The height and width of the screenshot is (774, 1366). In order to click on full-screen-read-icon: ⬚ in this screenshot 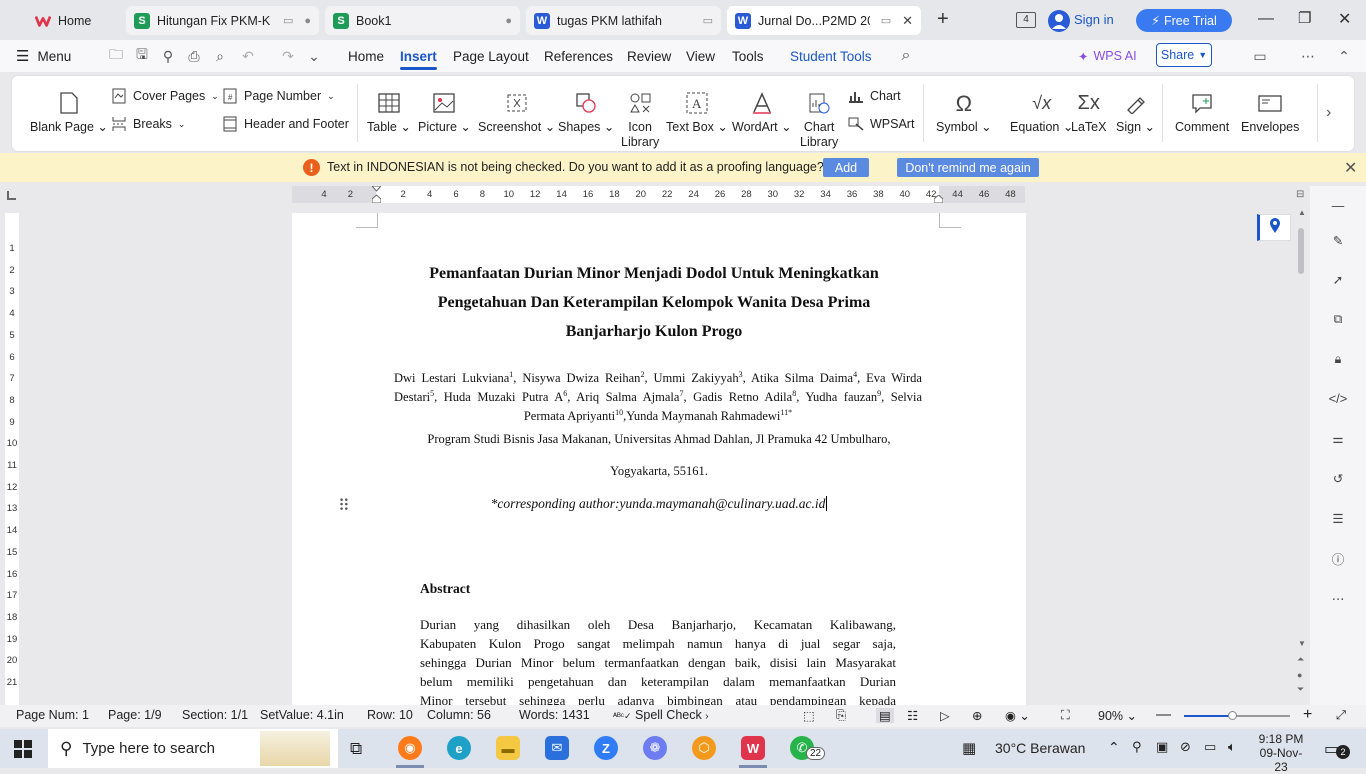, I will do `click(809, 715)`.